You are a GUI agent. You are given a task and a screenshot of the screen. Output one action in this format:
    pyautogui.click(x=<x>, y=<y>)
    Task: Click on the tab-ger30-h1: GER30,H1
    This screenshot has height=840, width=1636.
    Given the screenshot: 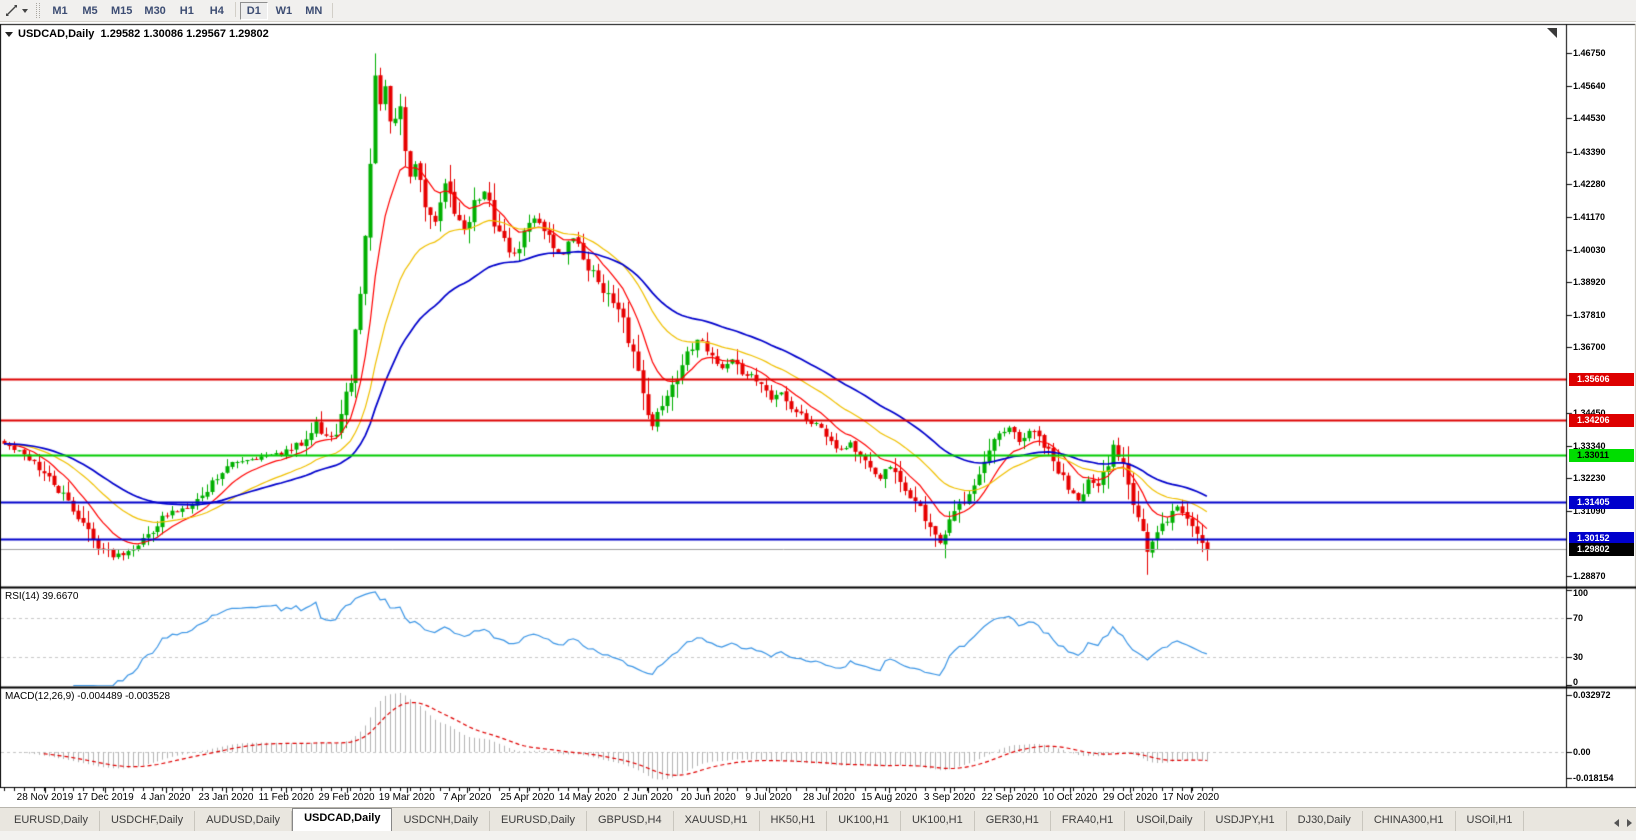 What is the action you would take?
    pyautogui.click(x=1013, y=821)
    